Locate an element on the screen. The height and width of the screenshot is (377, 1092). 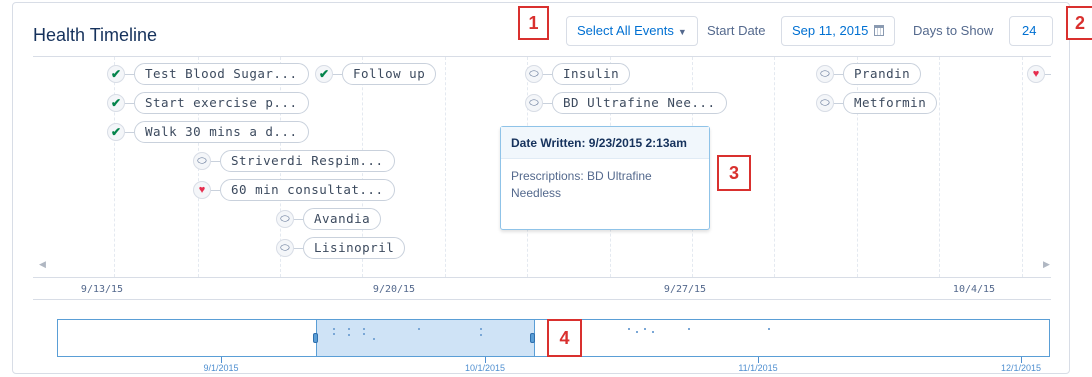
timeline-event: ✔ Follow up is located at coordinates (376, 74).